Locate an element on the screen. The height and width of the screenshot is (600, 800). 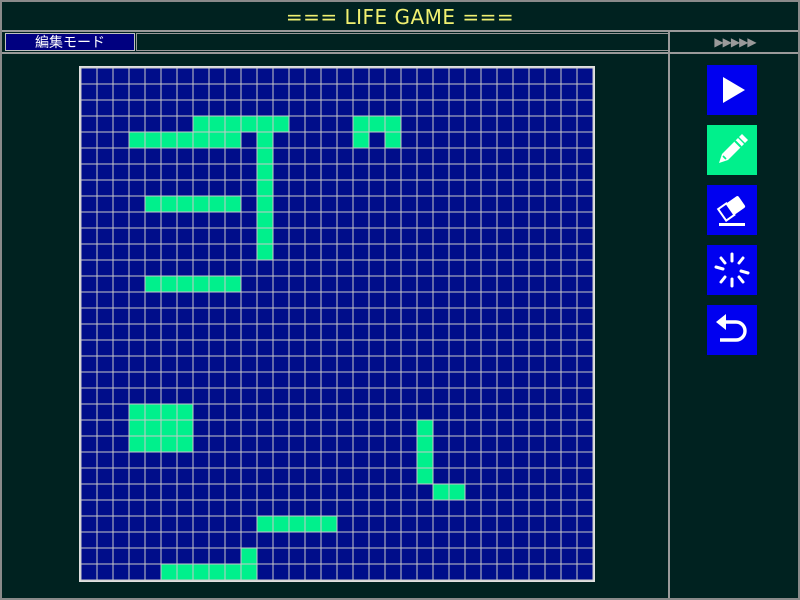
app-title: === LIFE GAME === is located at coordinates (400, 17).